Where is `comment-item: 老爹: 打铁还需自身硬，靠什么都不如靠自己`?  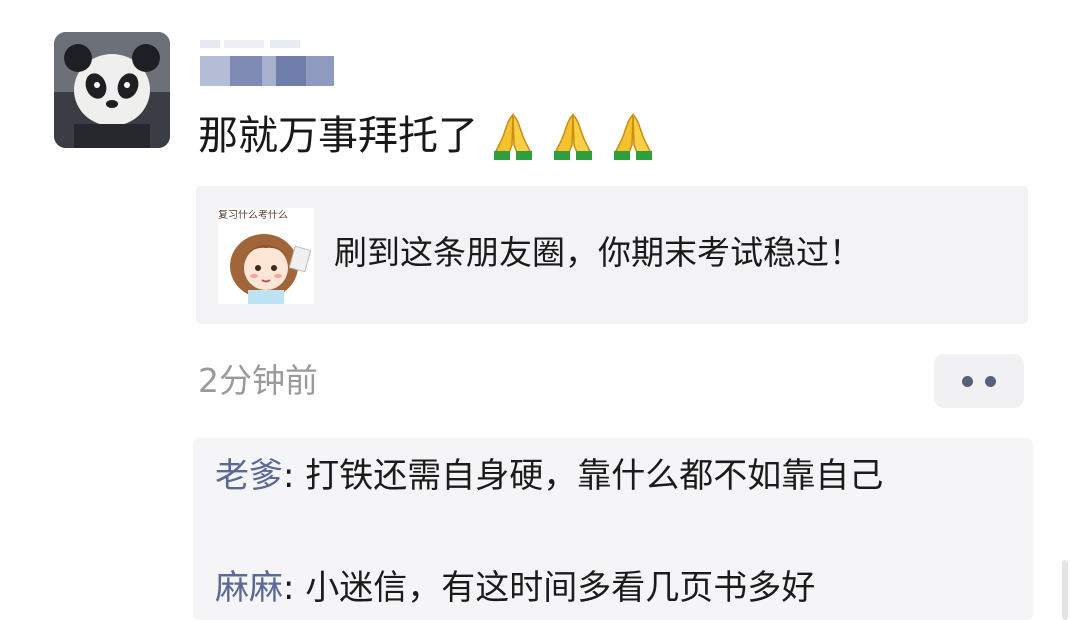 comment-item: 老爹: 打铁还需自身硬，靠什么都不如靠自己 is located at coordinates (615, 476).